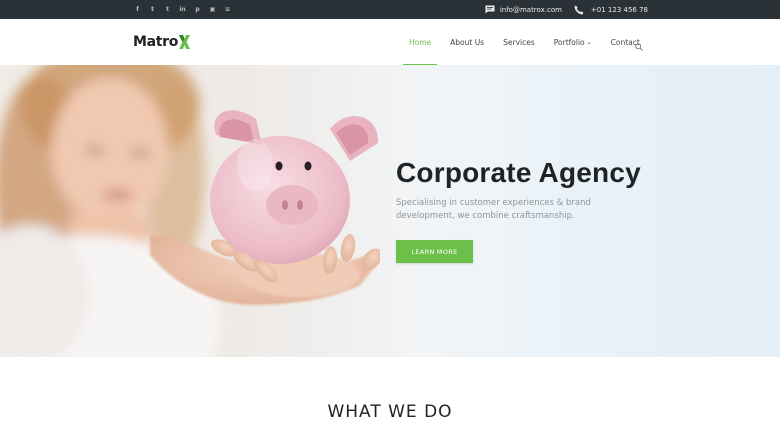 The image size is (780, 422). Describe the element at coordinates (227, 9) in the screenshot. I see `rss-icon: ≡` at that location.